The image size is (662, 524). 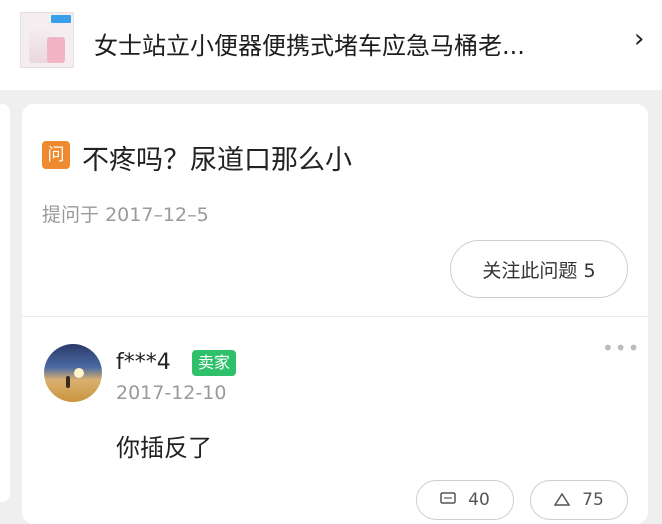 What do you see at coordinates (71, 215) in the screenshot?
I see `asked-prefix: 提问于` at bounding box center [71, 215].